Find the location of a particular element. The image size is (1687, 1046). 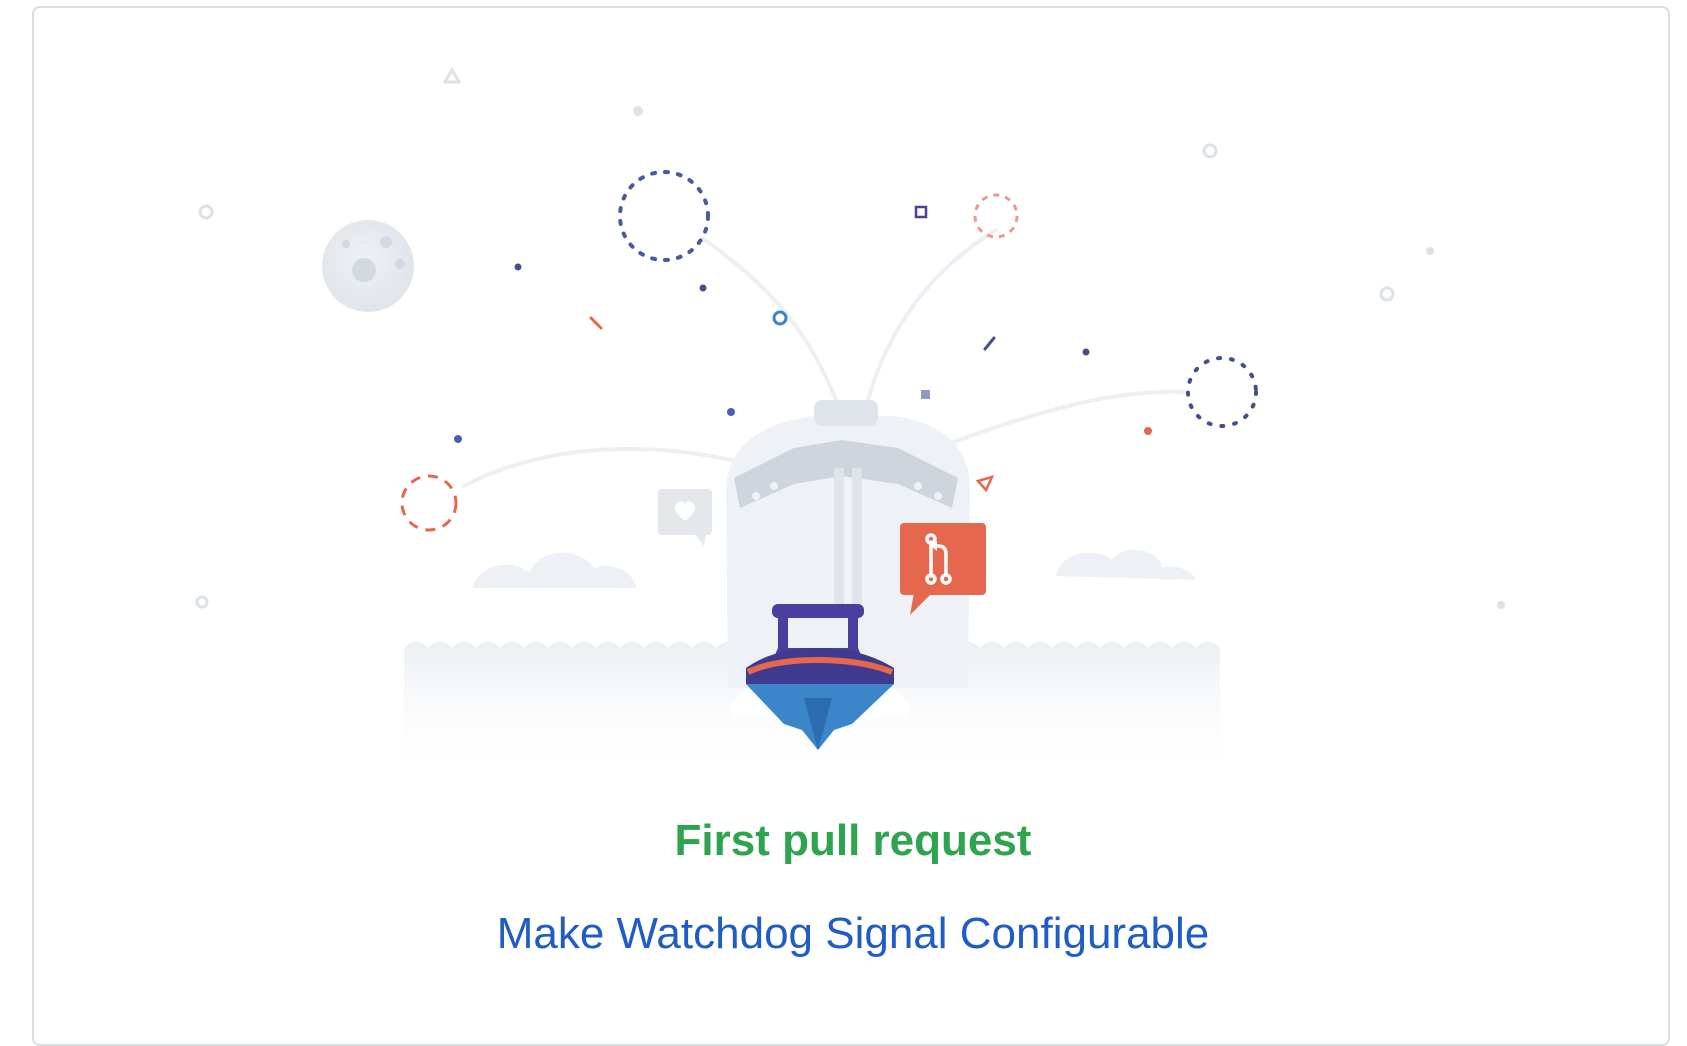

achievement-title: First pull request is located at coordinates (853, 840).